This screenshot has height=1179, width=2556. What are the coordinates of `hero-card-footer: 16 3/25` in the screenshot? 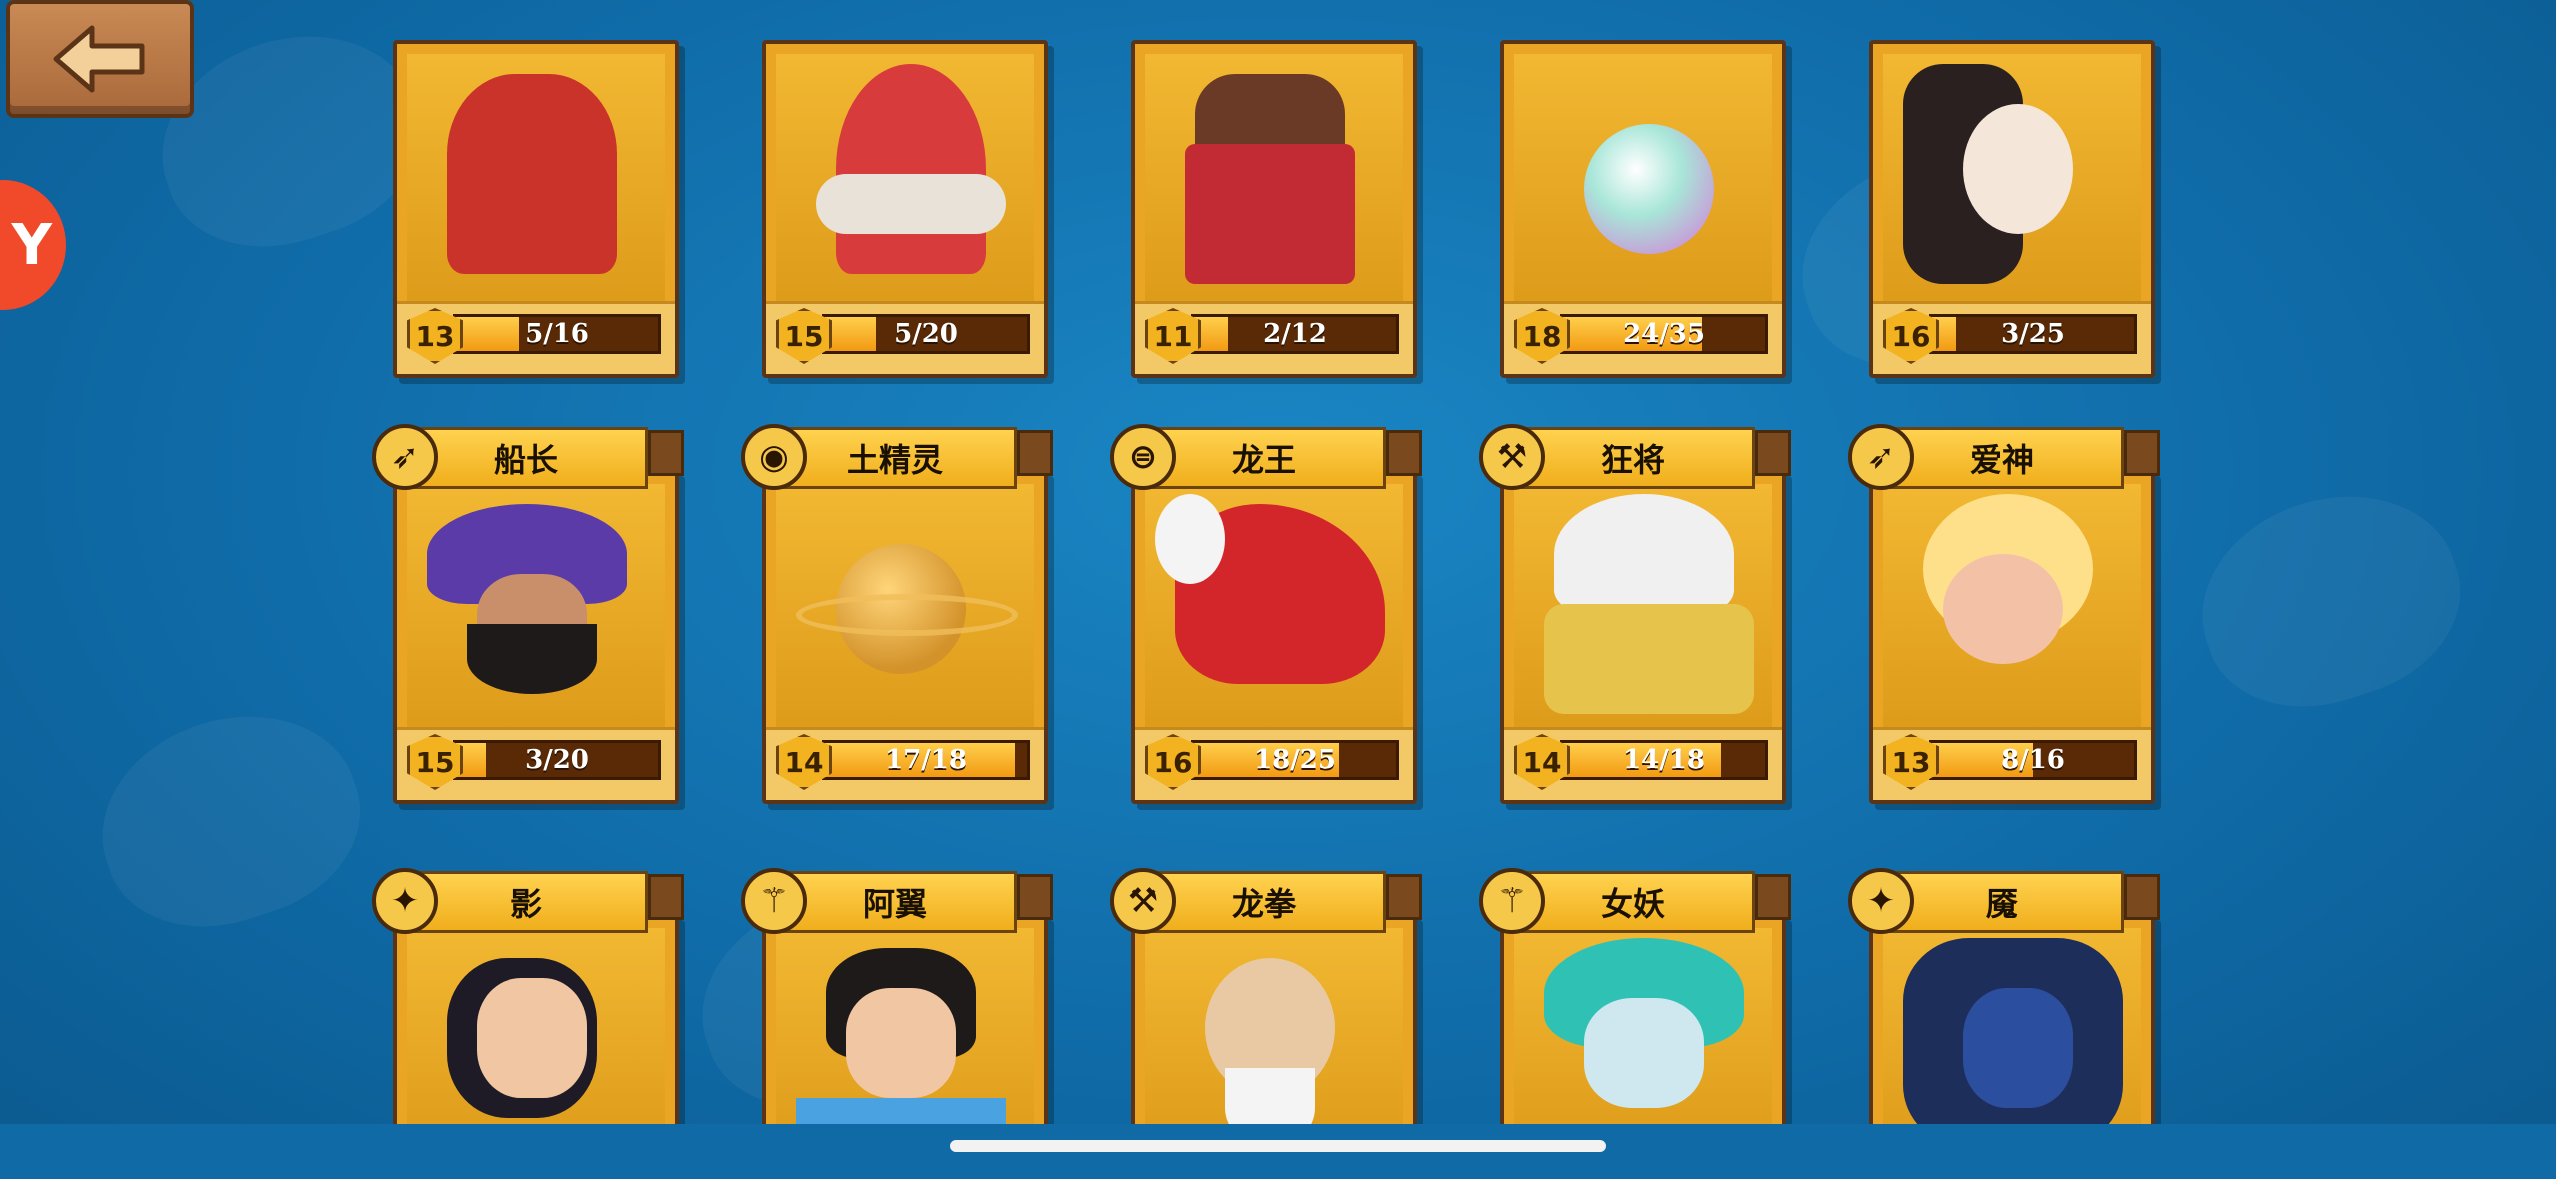 It's located at (2012, 337).